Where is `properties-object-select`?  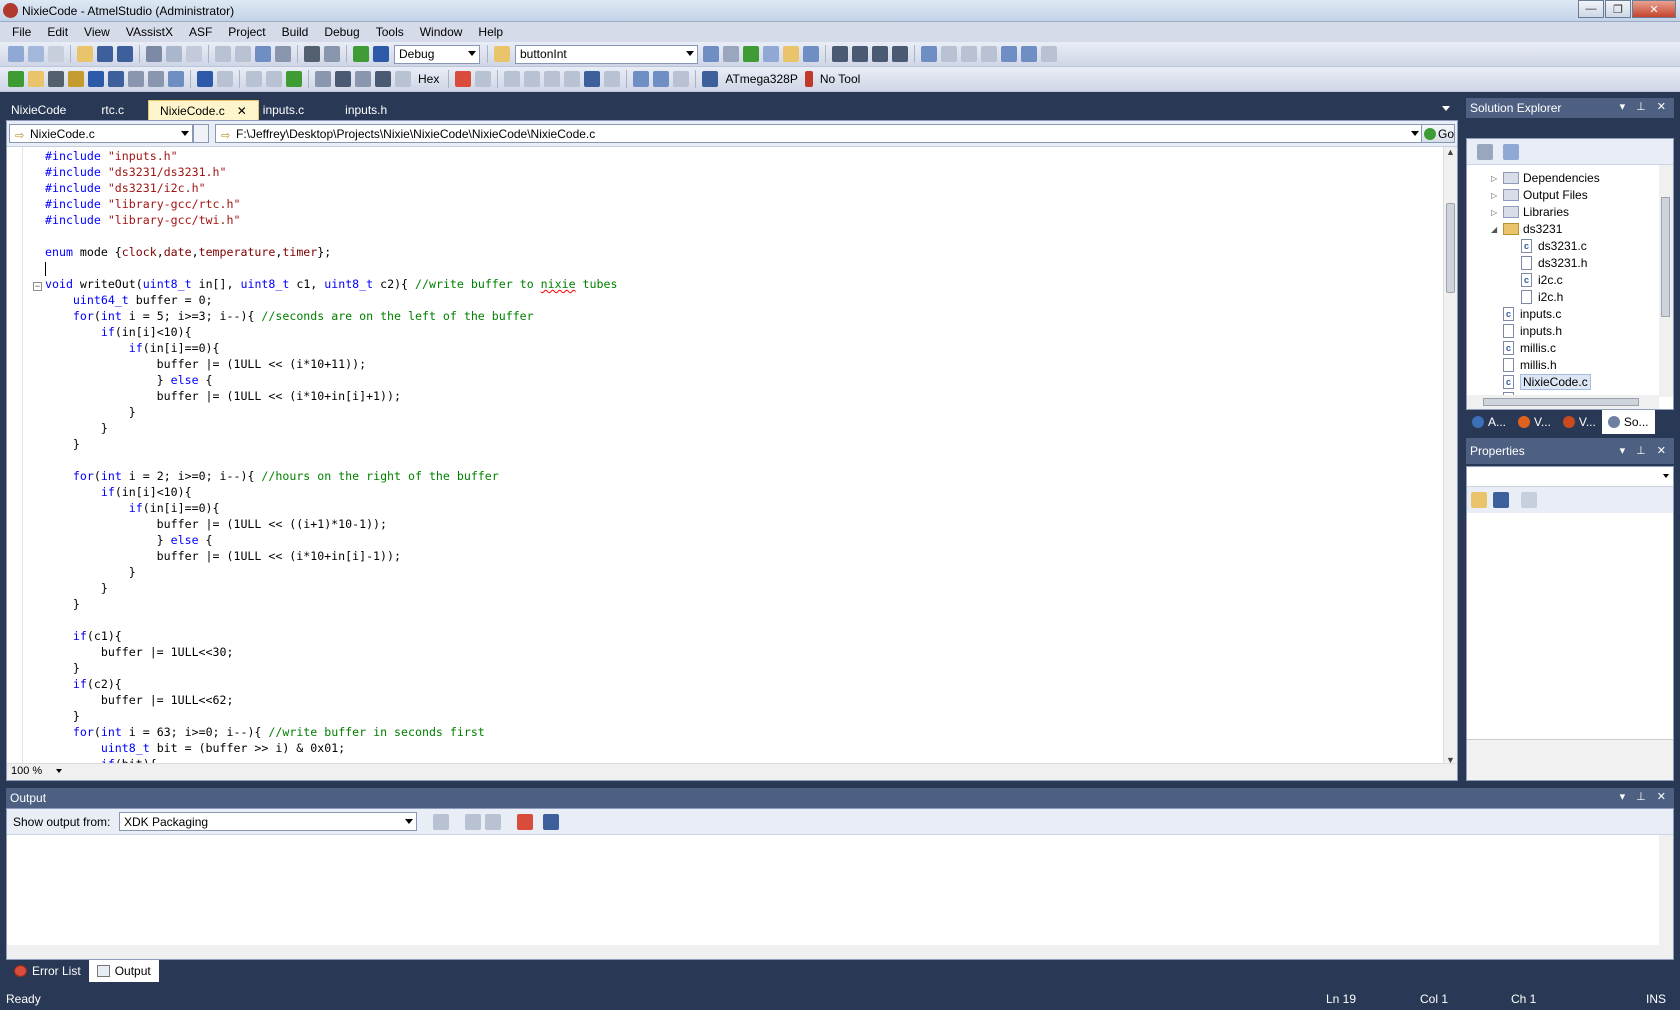
properties-object-select is located at coordinates (1570, 477).